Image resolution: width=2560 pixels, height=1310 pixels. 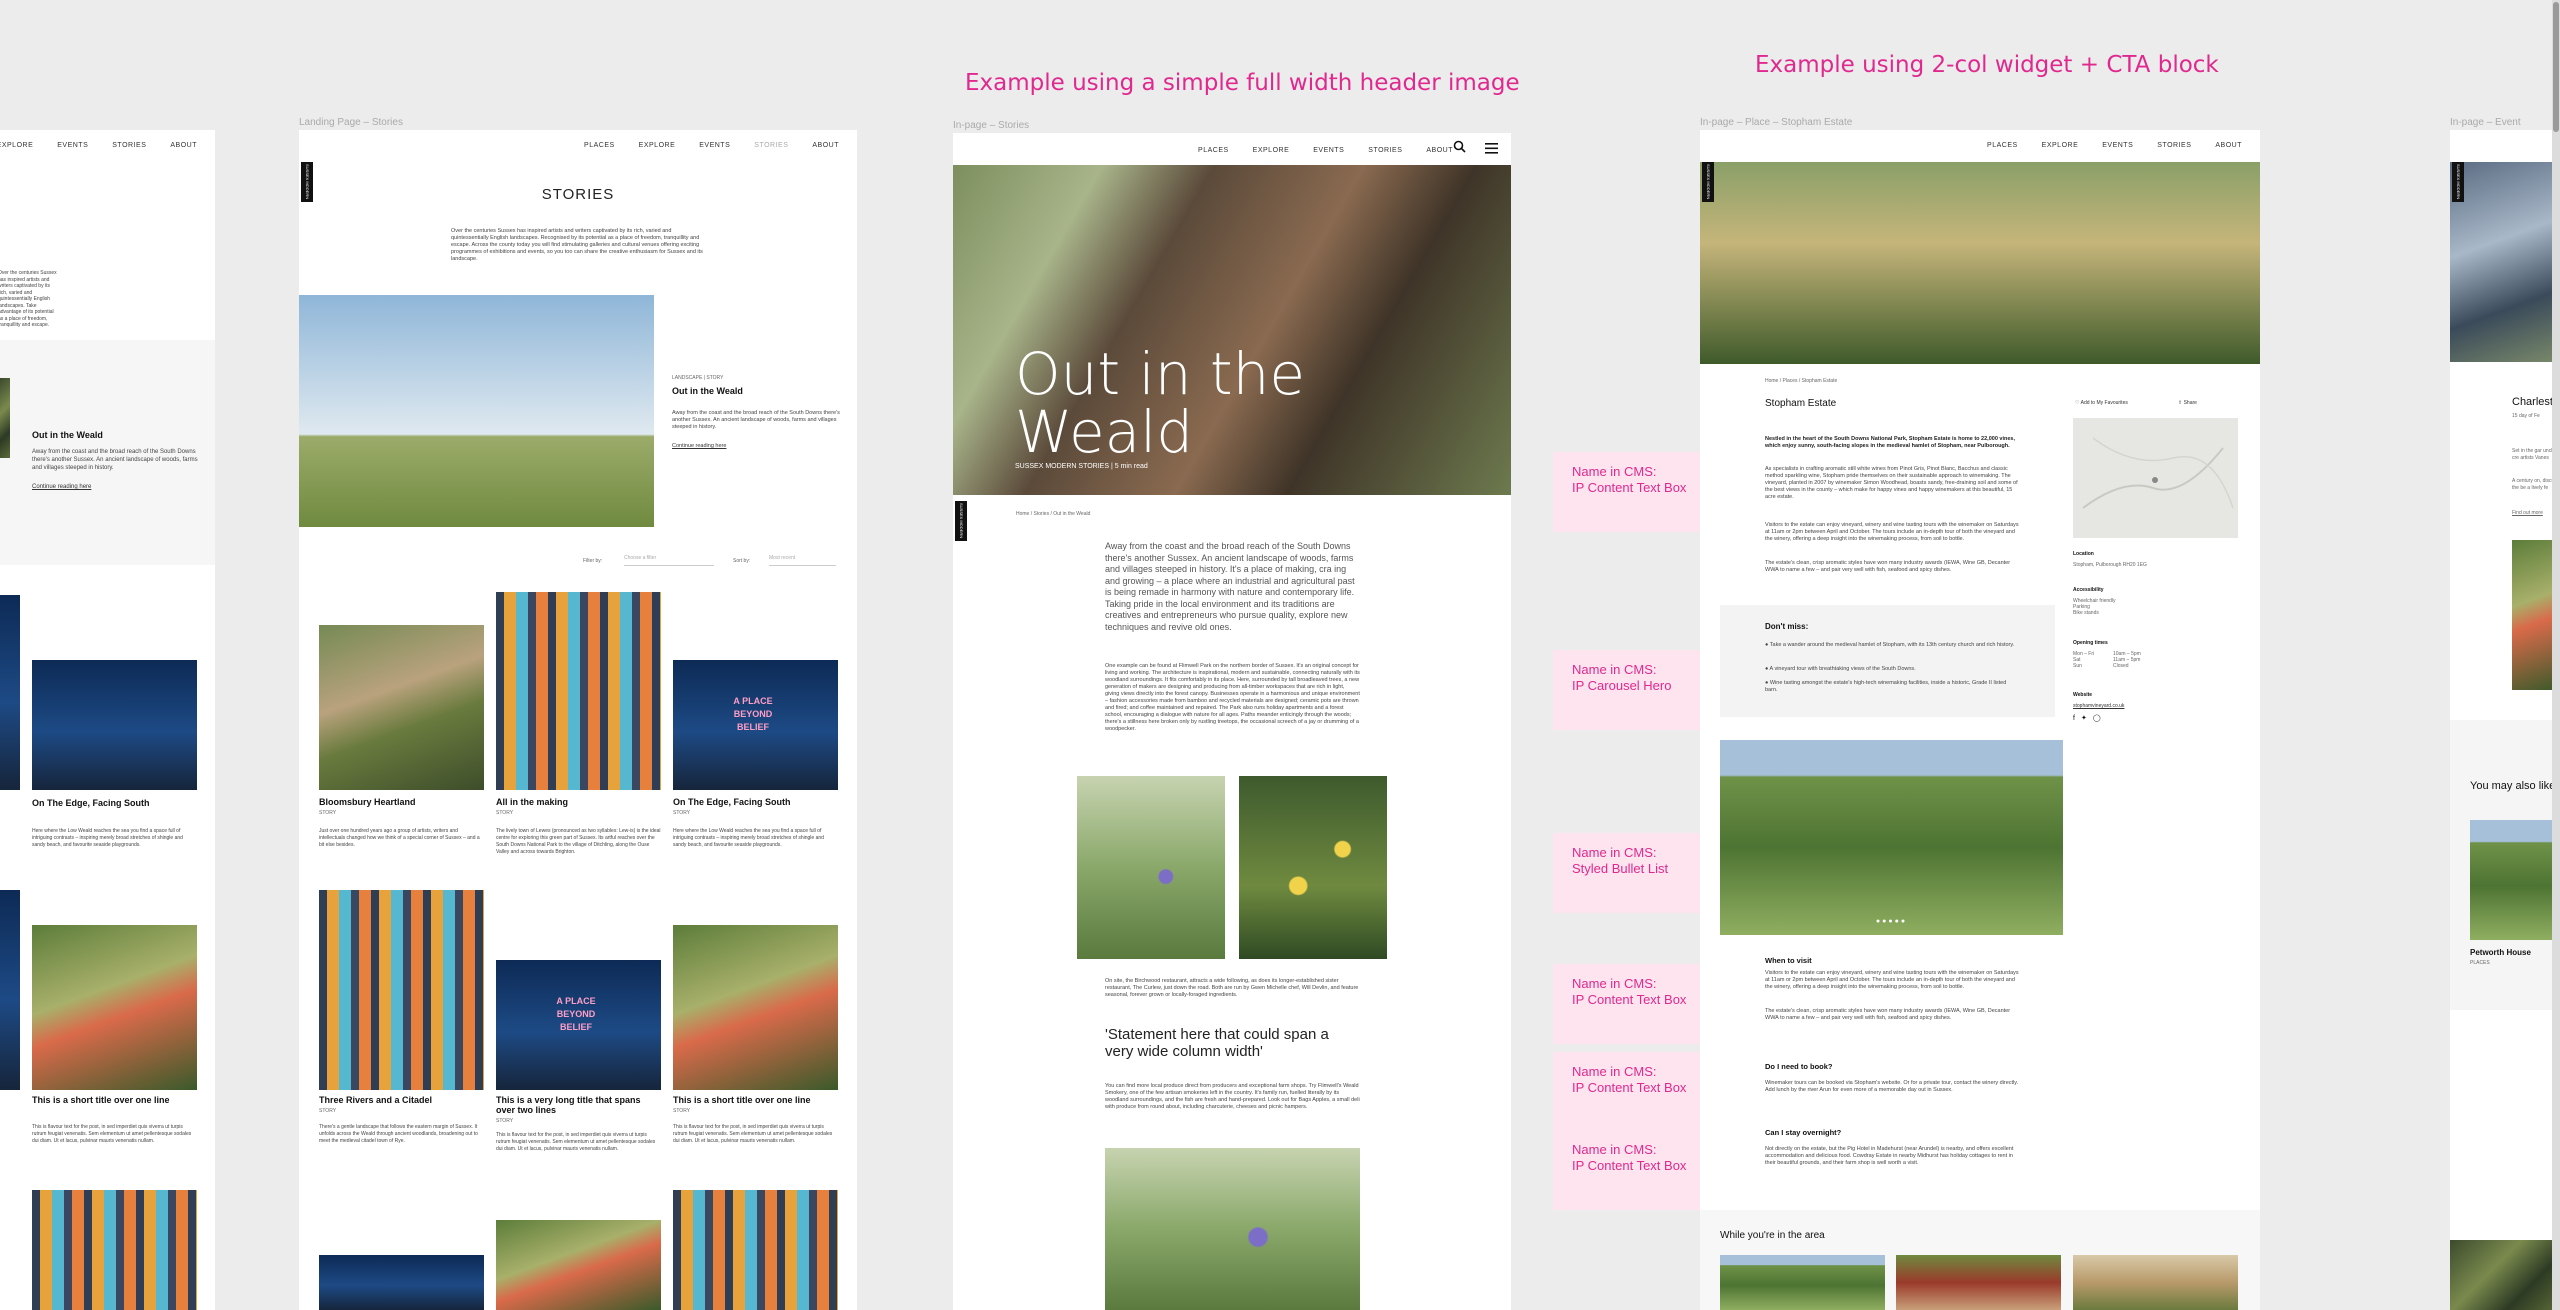 I want to click on also-like-card-title: Petworth House, so click(x=2500, y=952).